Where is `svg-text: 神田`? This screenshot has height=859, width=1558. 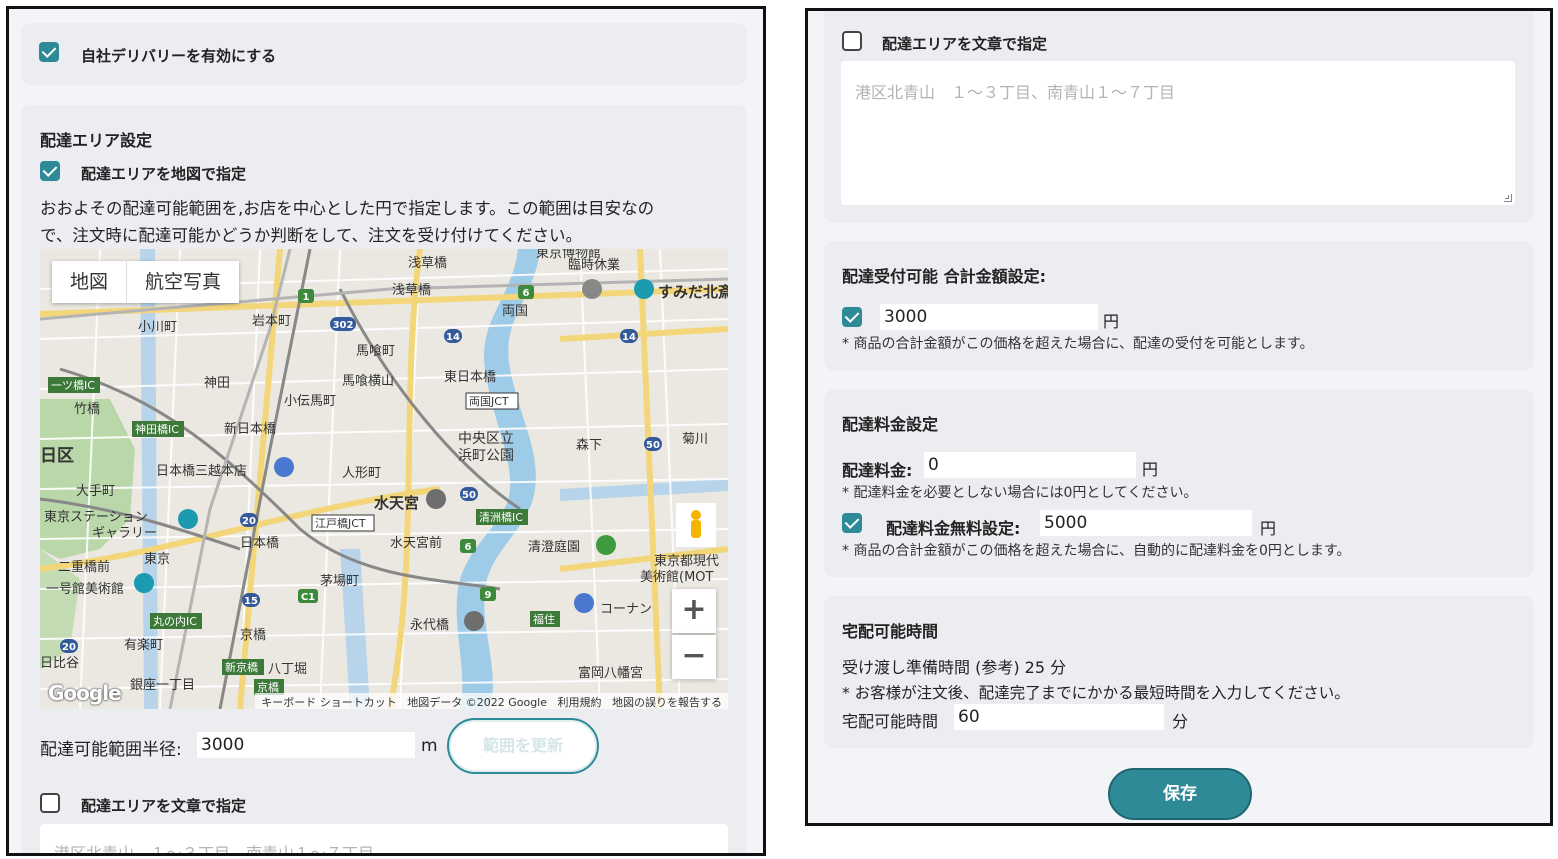 svg-text: 神田 is located at coordinates (217, 383).